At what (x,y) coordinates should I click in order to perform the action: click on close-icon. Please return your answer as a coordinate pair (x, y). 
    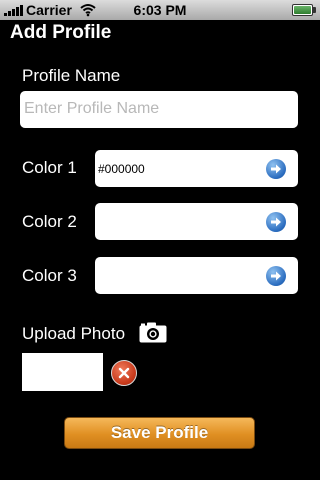
    Looking at the image, I should click on (124, 373).